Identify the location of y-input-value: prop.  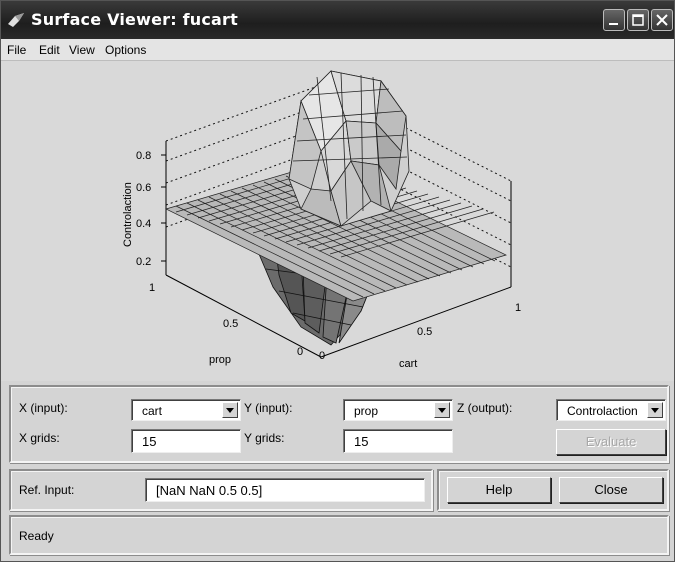
(366, 411).